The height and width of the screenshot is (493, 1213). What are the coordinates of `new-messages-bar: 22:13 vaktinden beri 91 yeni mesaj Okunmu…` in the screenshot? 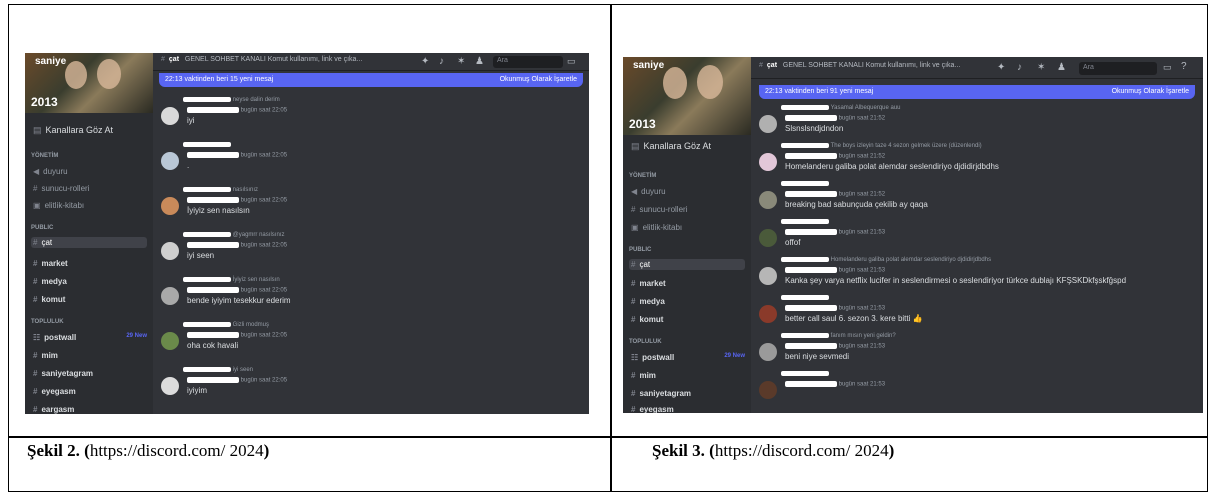 It's located at (977, 92).